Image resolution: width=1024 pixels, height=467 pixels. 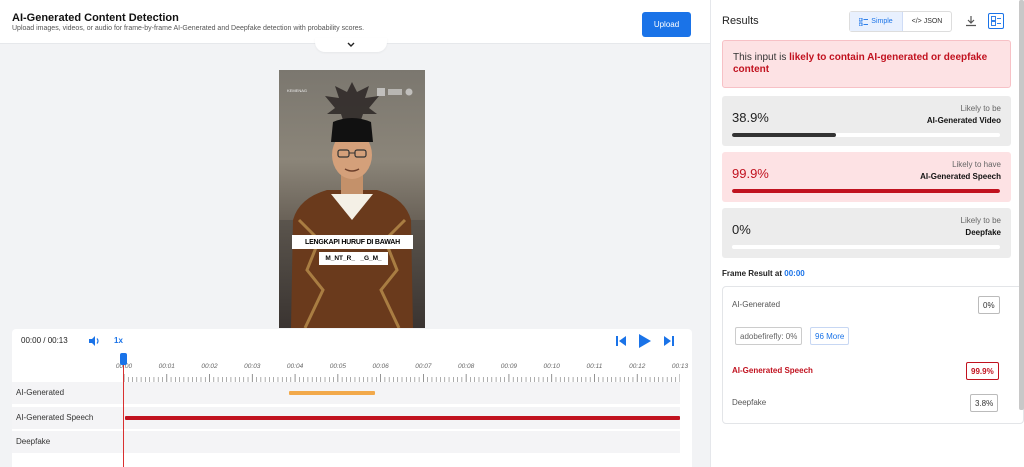 What do you see at coordinates (402, 378) in the screenshot?
I see `time-ruler` at bounding box center [402, 378].